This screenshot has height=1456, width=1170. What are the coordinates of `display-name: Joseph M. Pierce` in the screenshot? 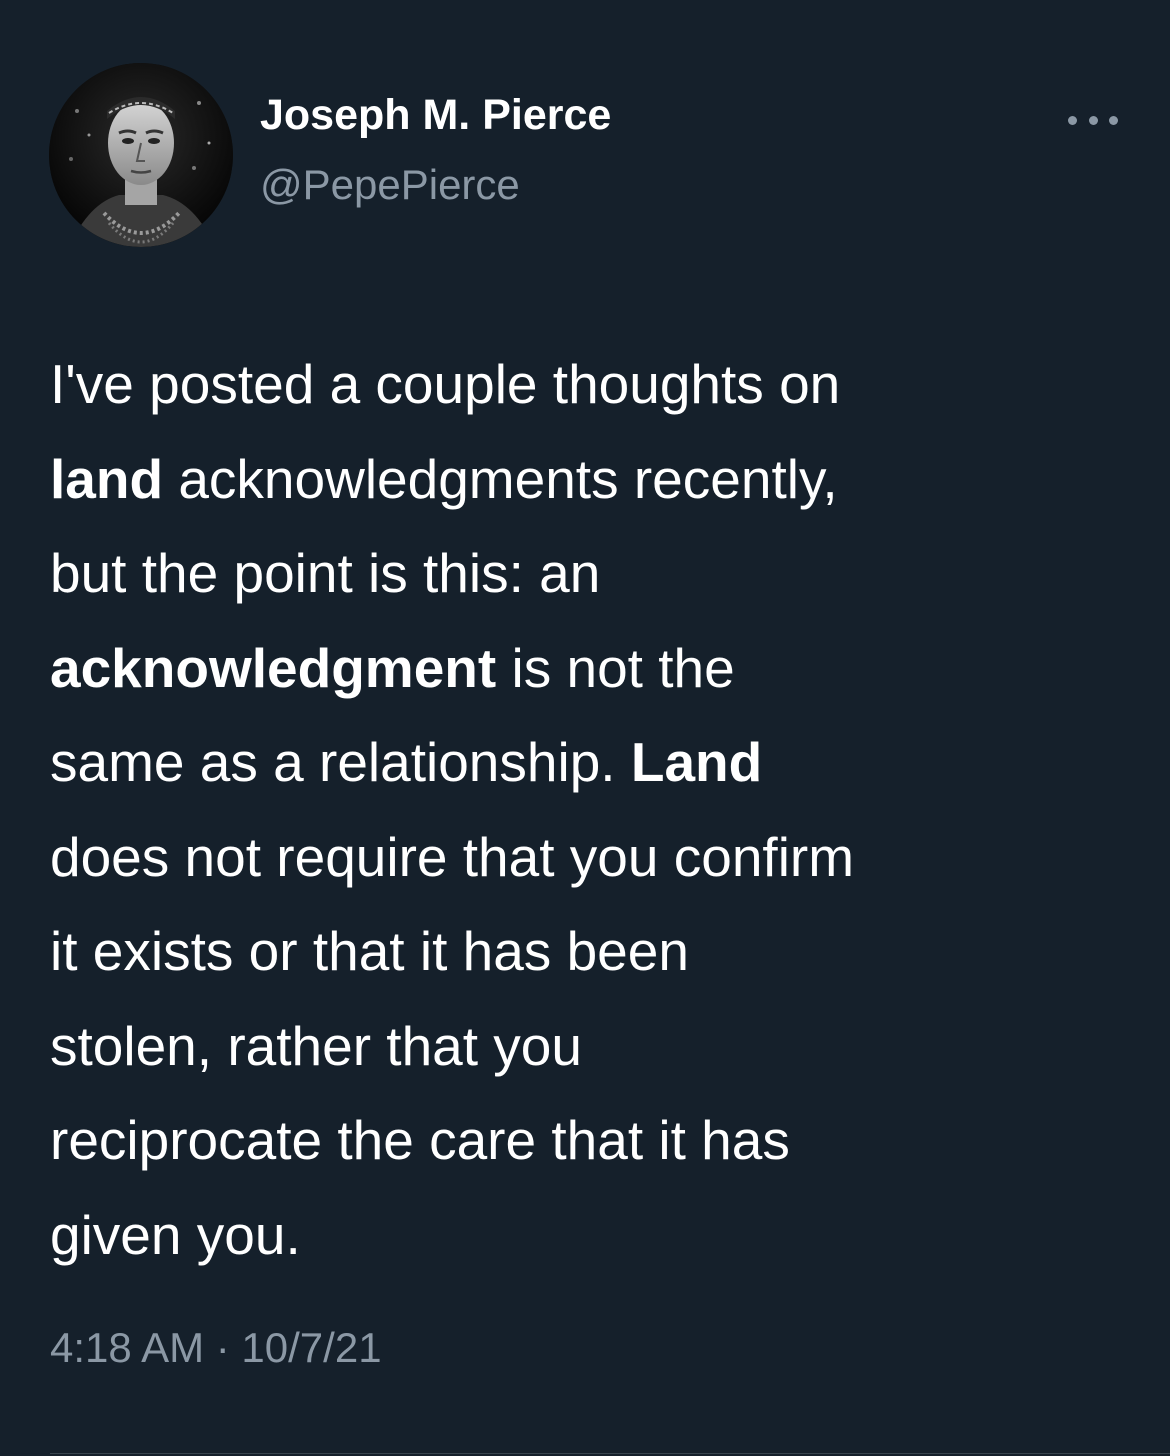 It's located at (435, 115).